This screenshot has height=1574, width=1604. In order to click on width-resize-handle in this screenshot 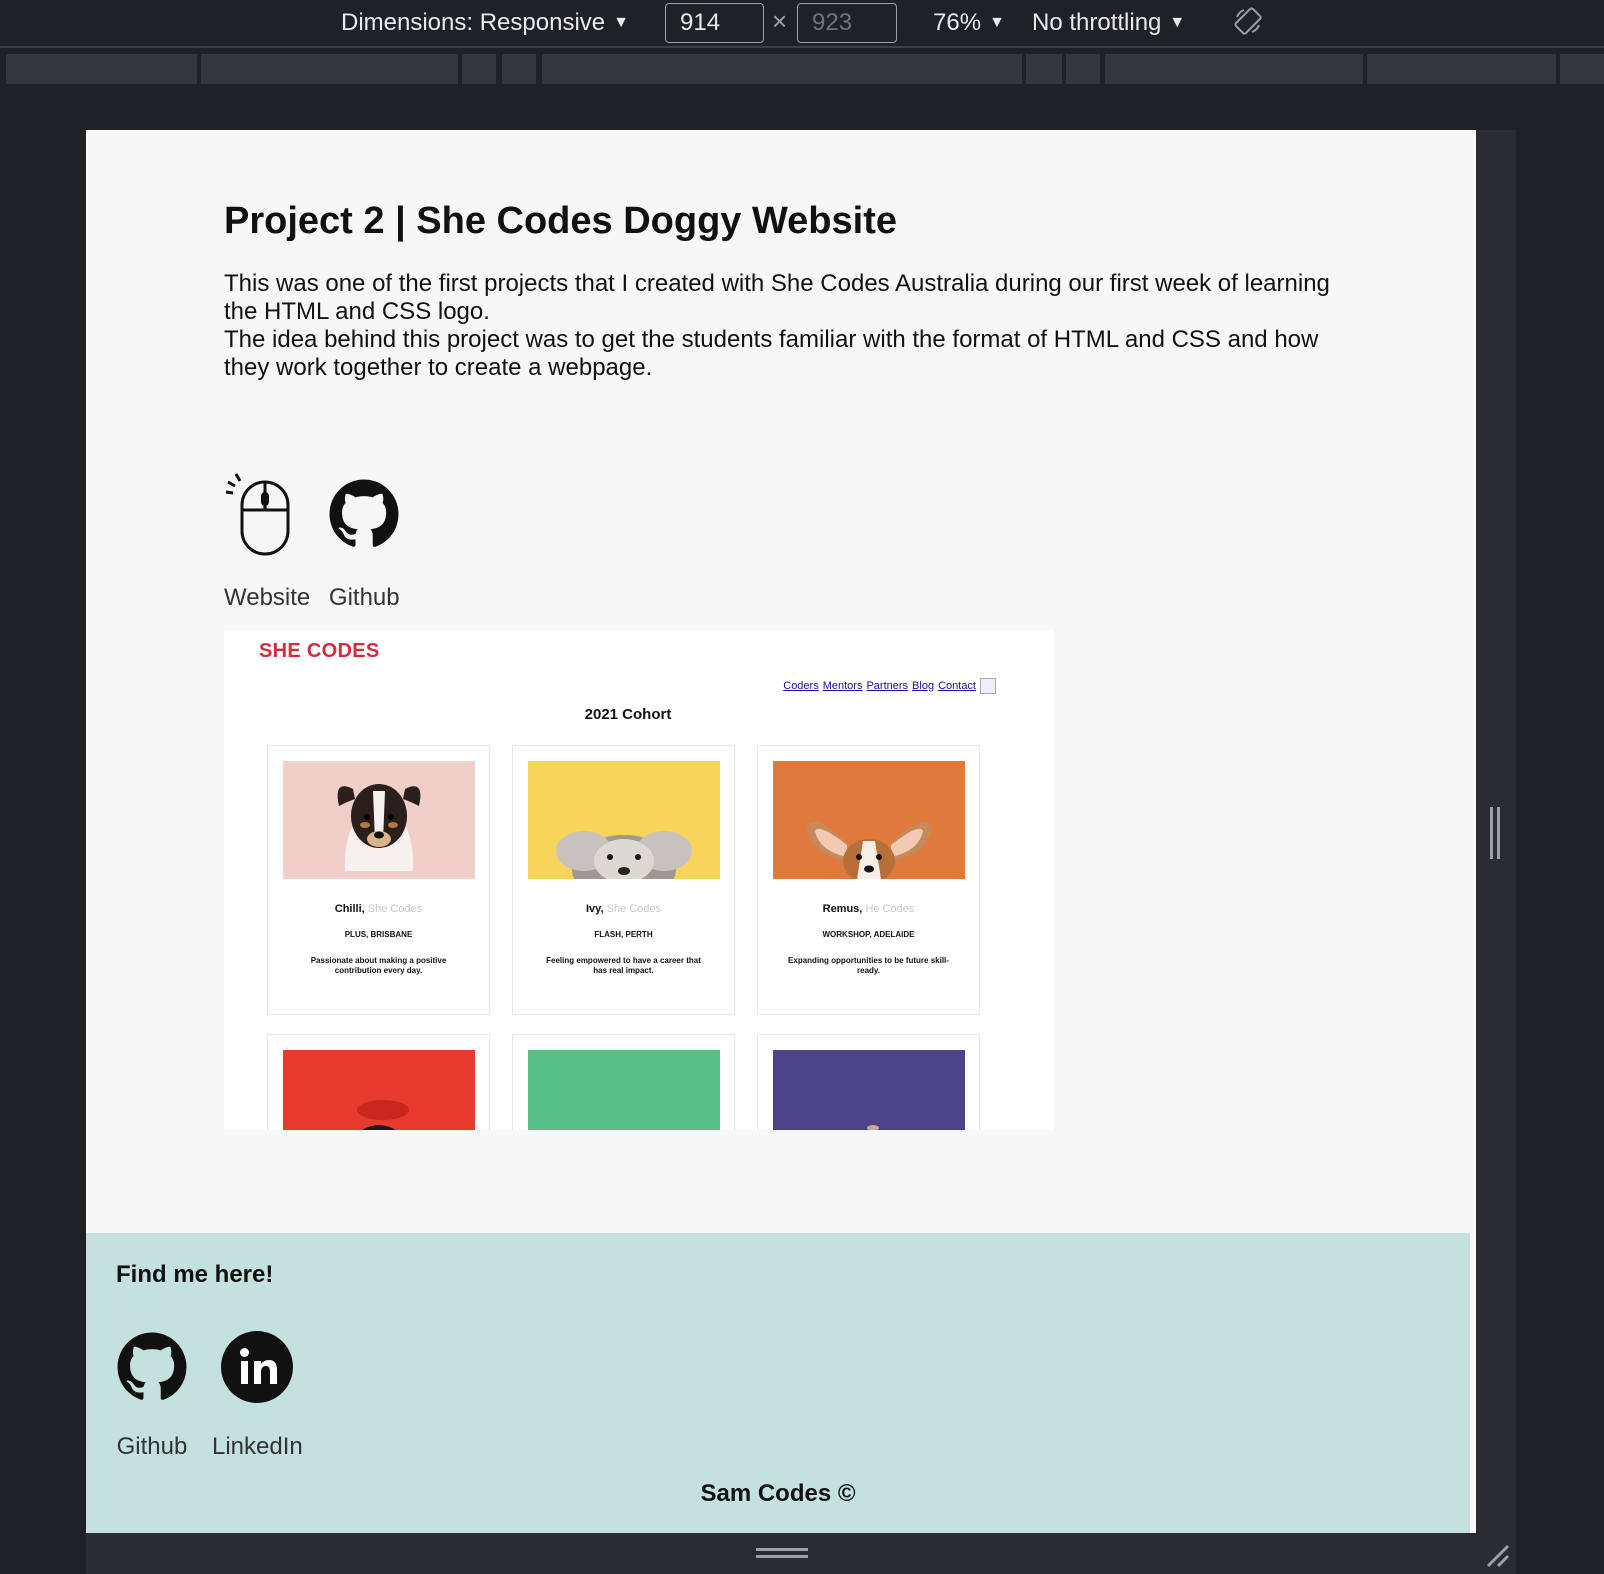, I will do `click(1495, 833)`.